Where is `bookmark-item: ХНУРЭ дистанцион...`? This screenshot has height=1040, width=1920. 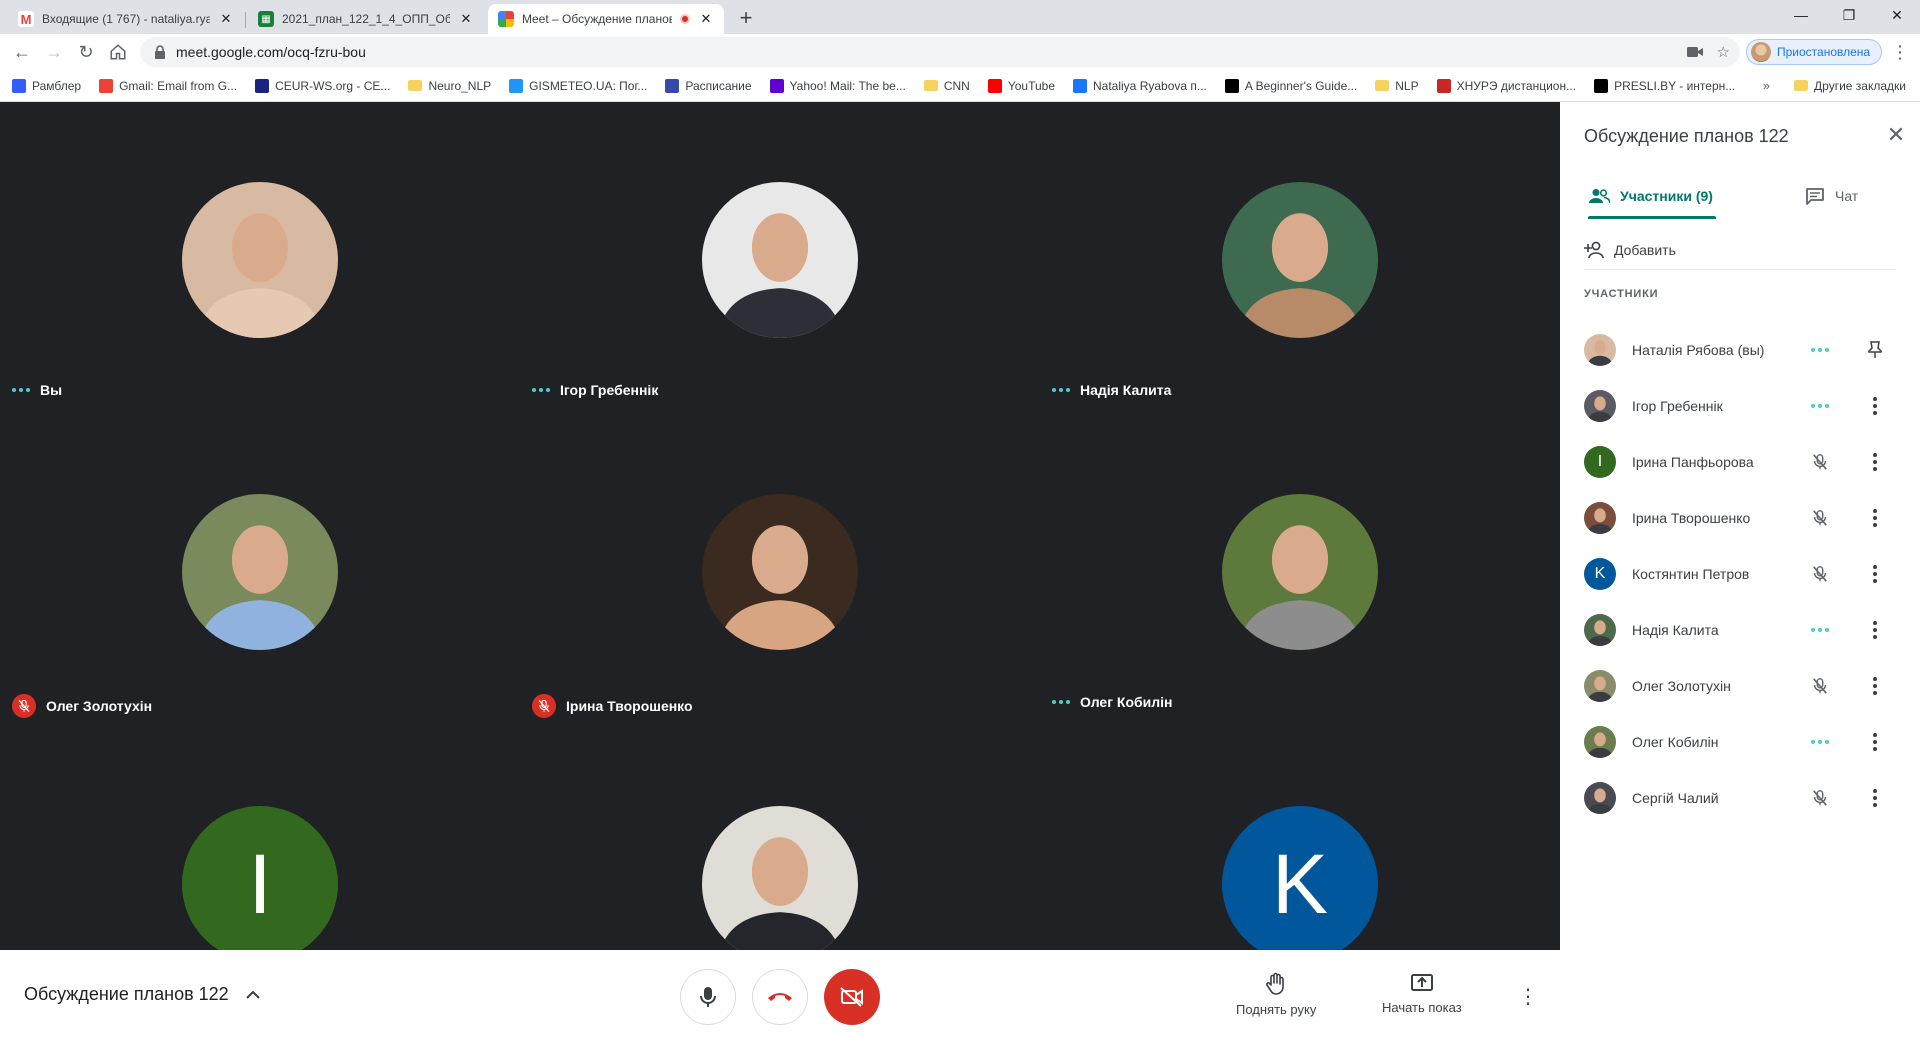
bookmark-item: ХНУРЭ дистанцион... is located at coordinates (1506, 85).